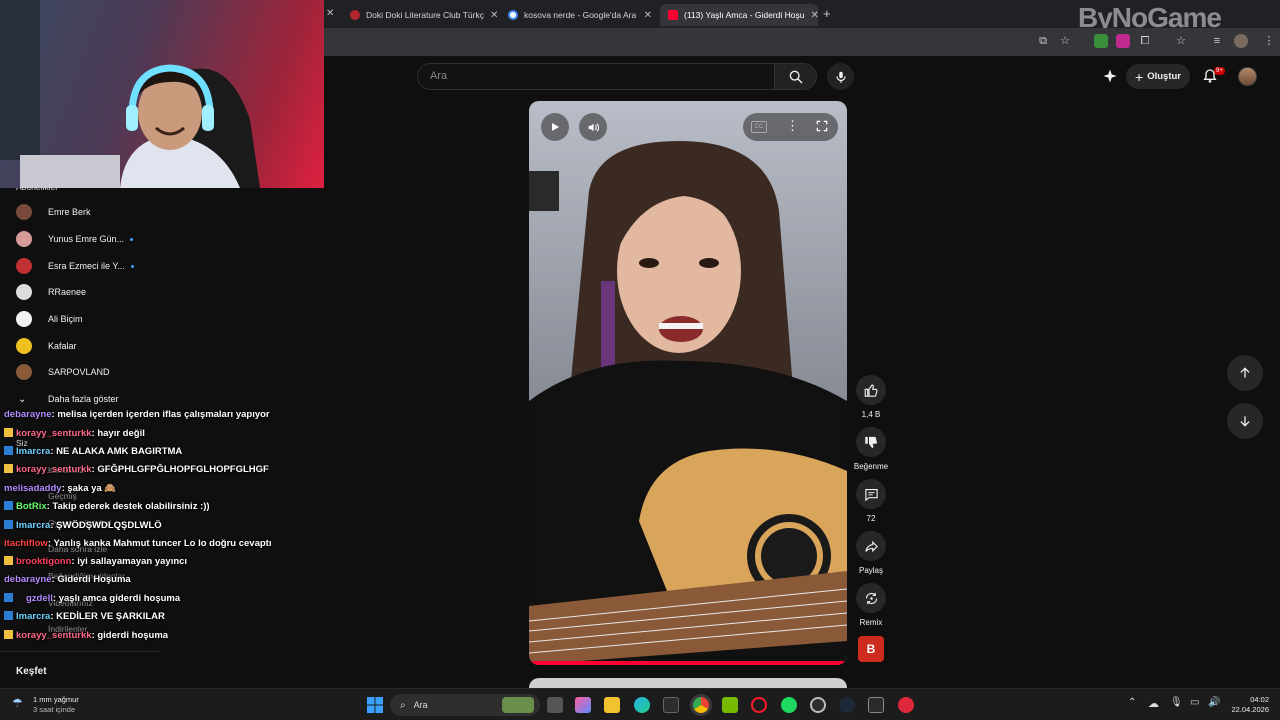 This screenshot has height=720, width=1280. I want to click on store-icon, so click(671, 705).